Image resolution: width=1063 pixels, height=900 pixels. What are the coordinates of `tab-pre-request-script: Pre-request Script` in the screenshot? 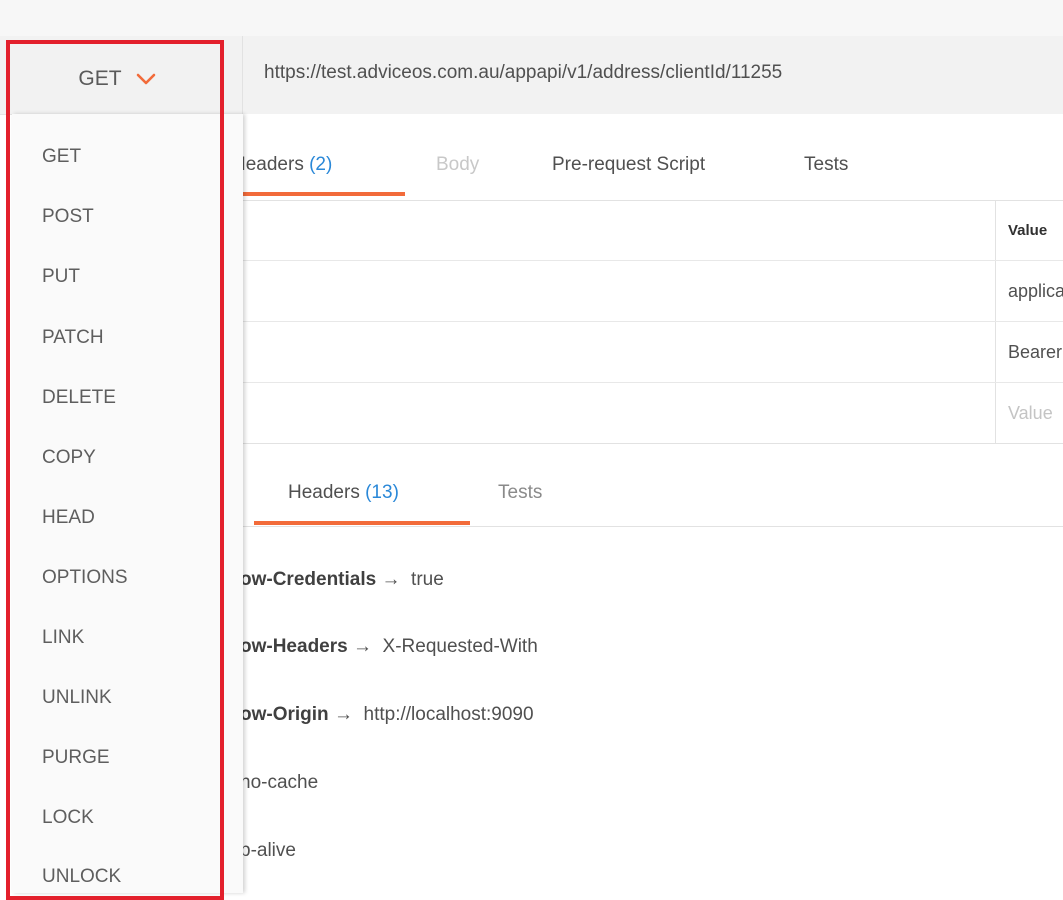 It's located at (628, 165).